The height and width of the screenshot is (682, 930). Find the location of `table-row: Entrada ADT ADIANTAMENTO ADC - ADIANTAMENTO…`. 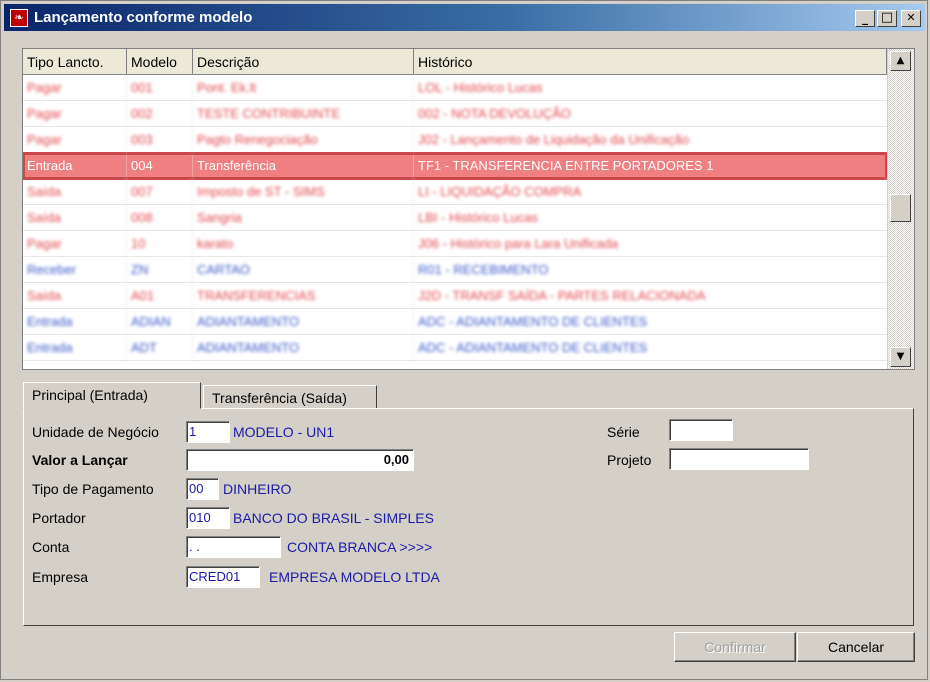

table-row: Entrada ADT ADIANTAMENTO ADC - ADIANTAMENTO… is located at coordinates (455, 348).